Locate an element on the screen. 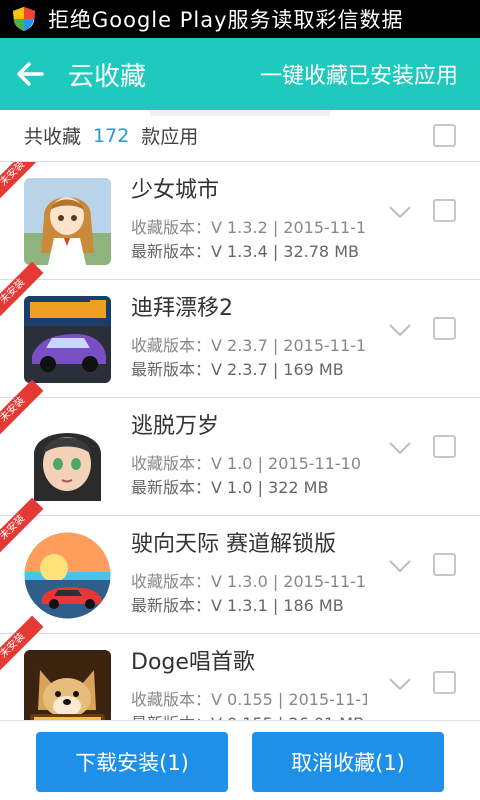  latest-version: 最新版本：V 1.0 | 322 MB is located at coordinates (230, 487).